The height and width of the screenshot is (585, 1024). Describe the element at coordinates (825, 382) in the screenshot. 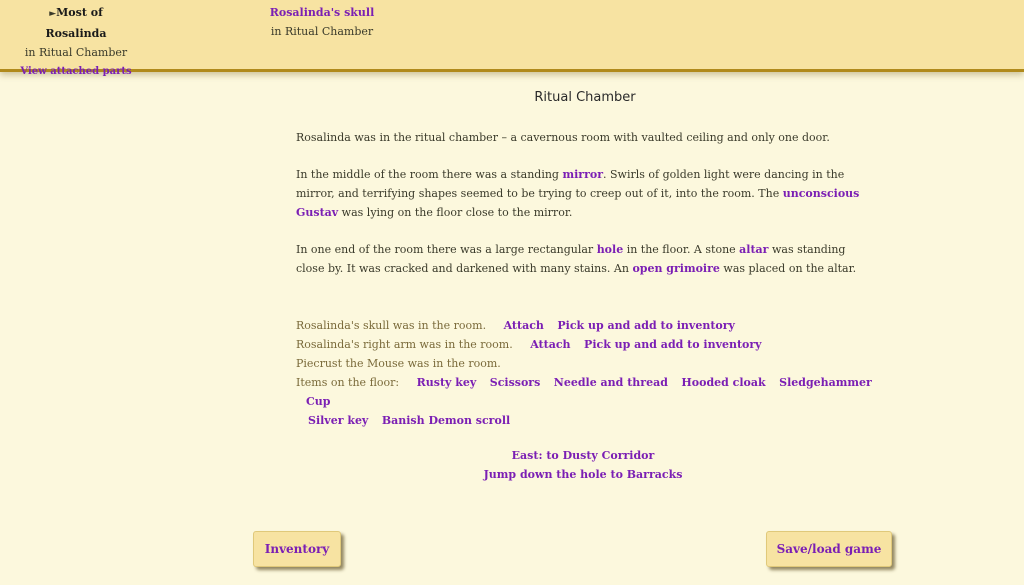

I see `floor-item-sledgehammer: Sledgehammer` at that location.